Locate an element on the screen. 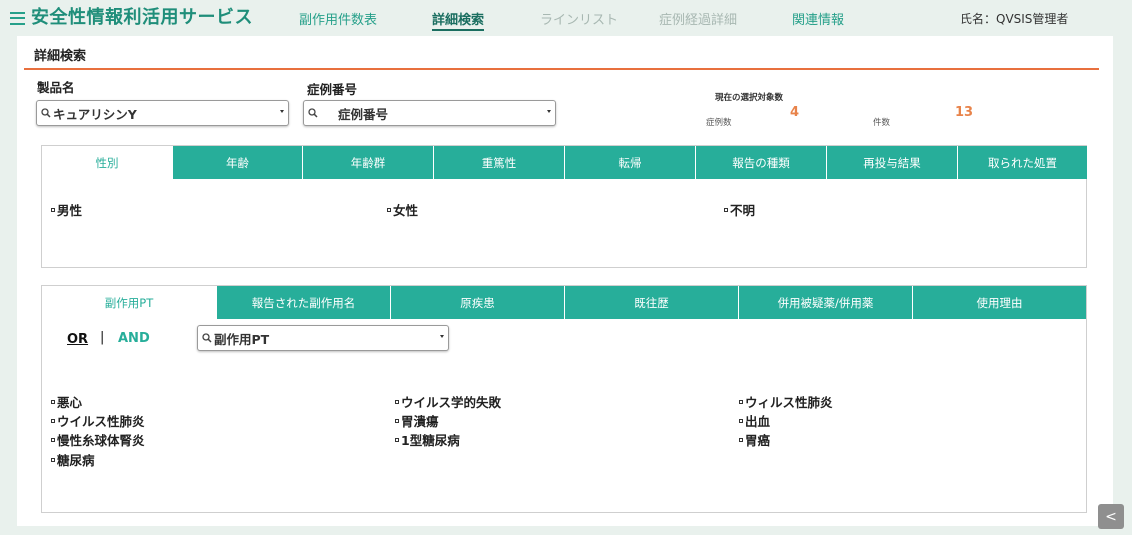 The height and width of the screenshot is (535, 1132). tab-age-group: 年齢群 is located at coordinates (367, 162).